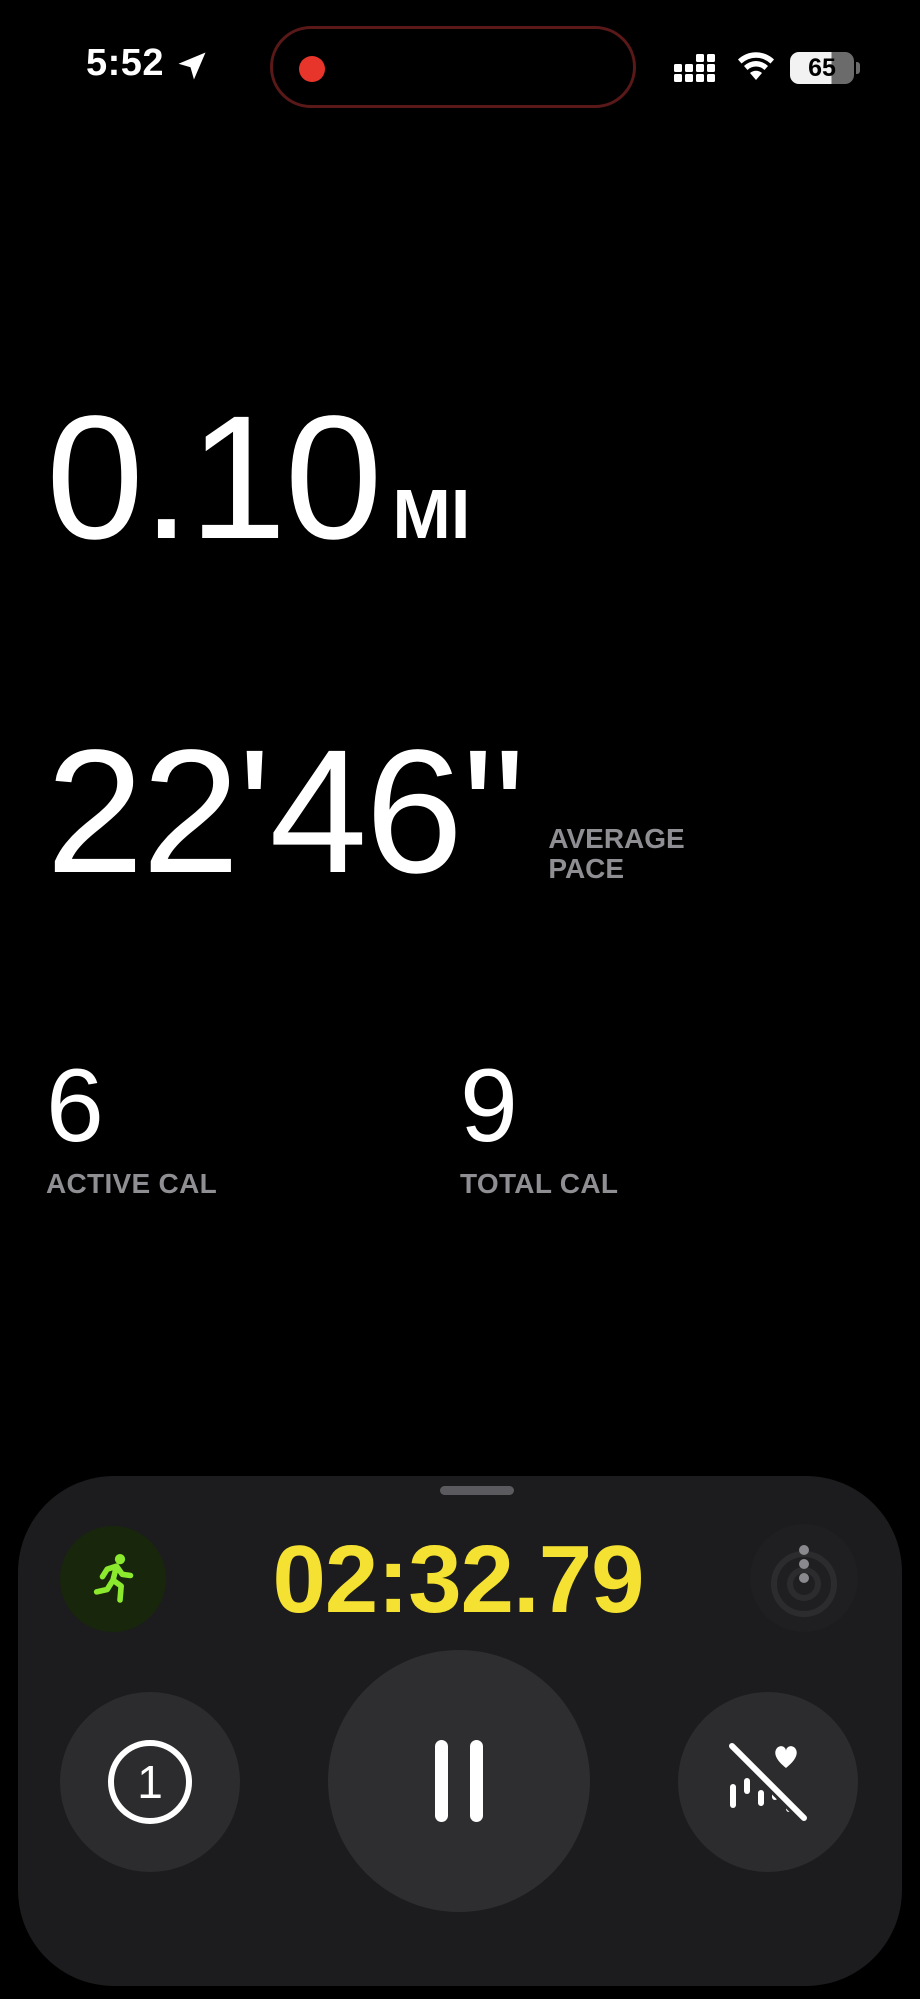 The image size is (920, 1999). Describe the element at coordinates (214, 478) in the screenshot. I see `distance-value: 0.10` at that location.